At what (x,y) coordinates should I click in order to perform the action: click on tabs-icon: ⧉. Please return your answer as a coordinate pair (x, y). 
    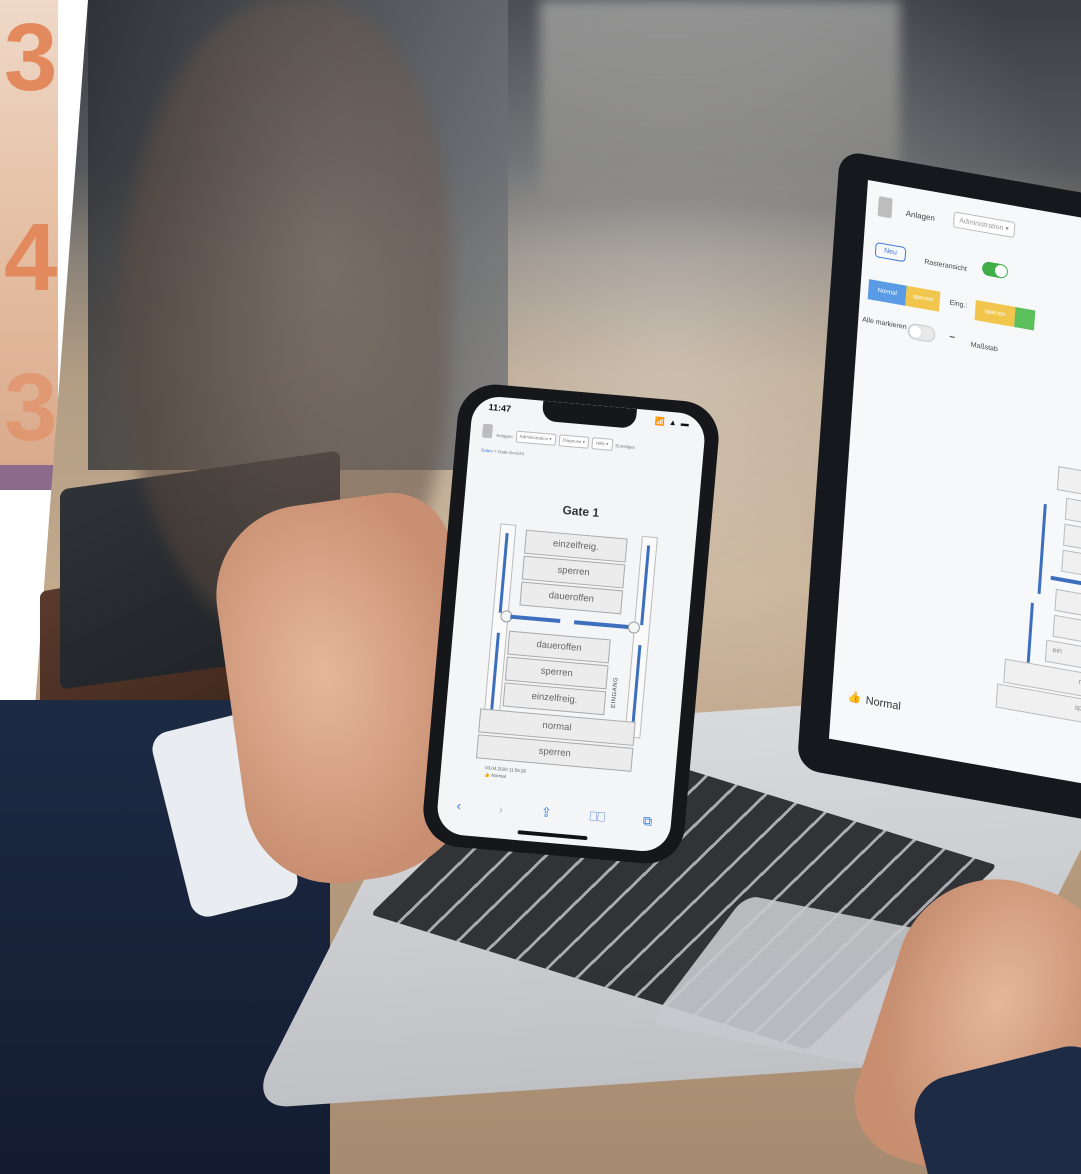
    Looking at the image, I should click on (647, 821).